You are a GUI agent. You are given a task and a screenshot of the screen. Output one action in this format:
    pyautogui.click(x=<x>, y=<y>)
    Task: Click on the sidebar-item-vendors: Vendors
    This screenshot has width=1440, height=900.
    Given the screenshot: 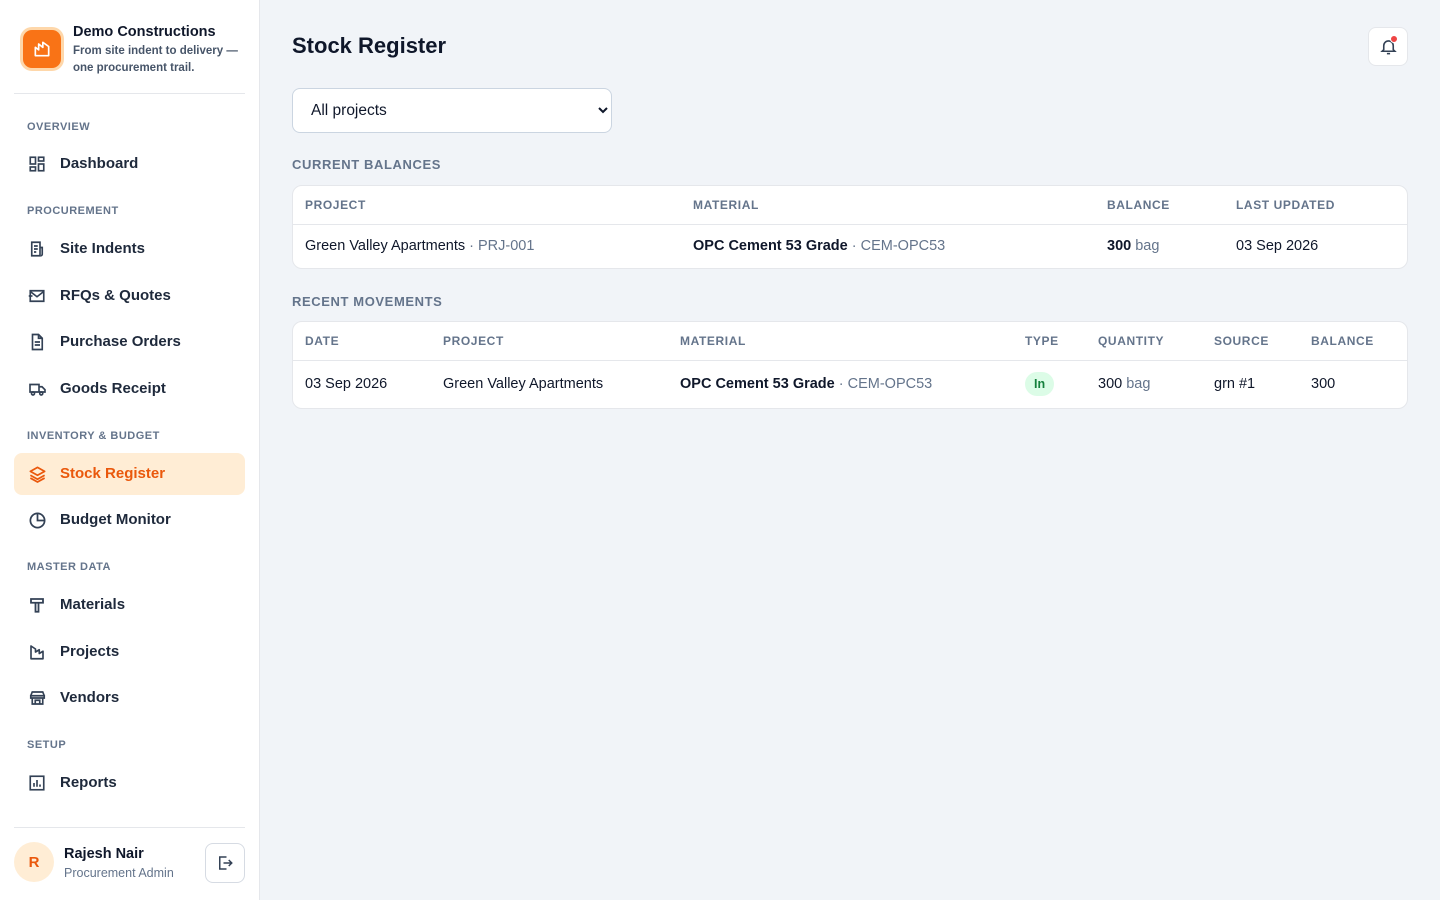 What is the action you would take?
    pyautogui.click(x=129, y=698)
    